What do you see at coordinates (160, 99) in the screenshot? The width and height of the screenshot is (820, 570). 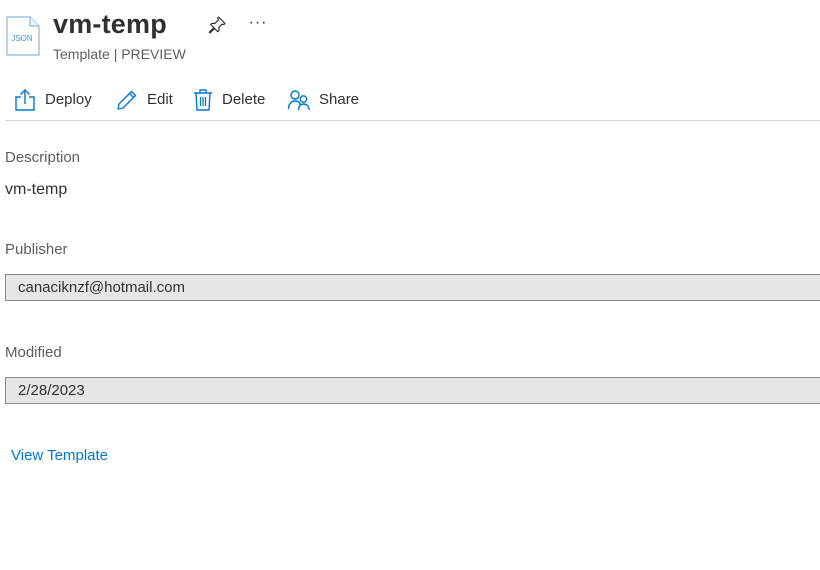 I see `edit-label: Edit` at bounding box center [160, 99].